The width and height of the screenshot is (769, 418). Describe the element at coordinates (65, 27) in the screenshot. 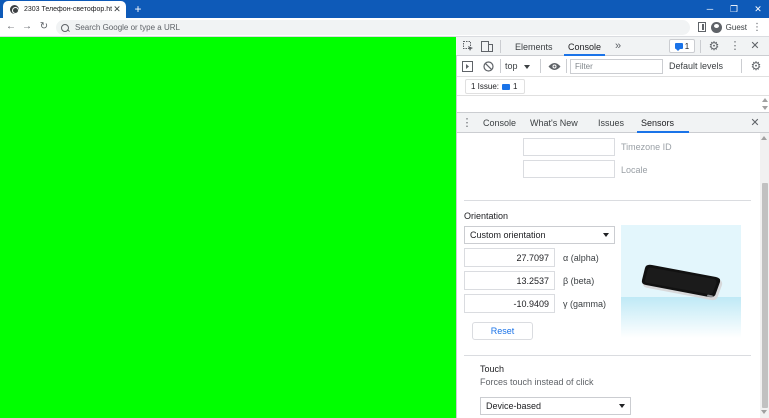

I see `search-icon` at that location.